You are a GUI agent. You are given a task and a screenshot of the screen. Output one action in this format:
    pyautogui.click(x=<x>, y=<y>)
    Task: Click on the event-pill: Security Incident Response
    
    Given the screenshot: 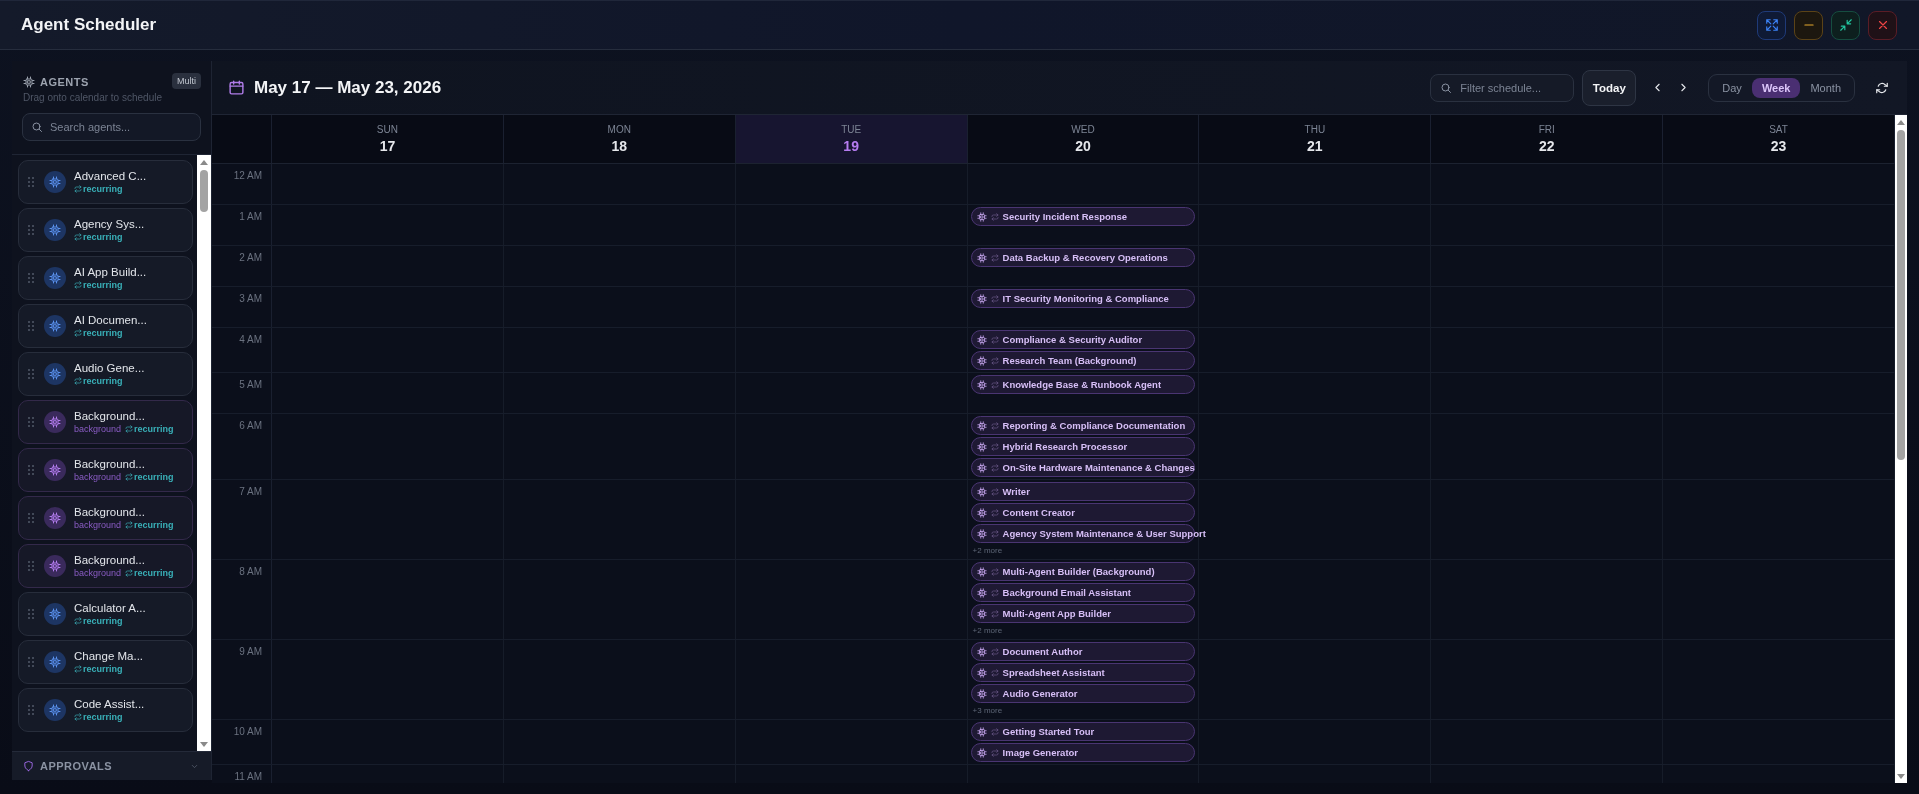 What is the action you would take?
    pyautogui.click(x=1083, y=216)
    